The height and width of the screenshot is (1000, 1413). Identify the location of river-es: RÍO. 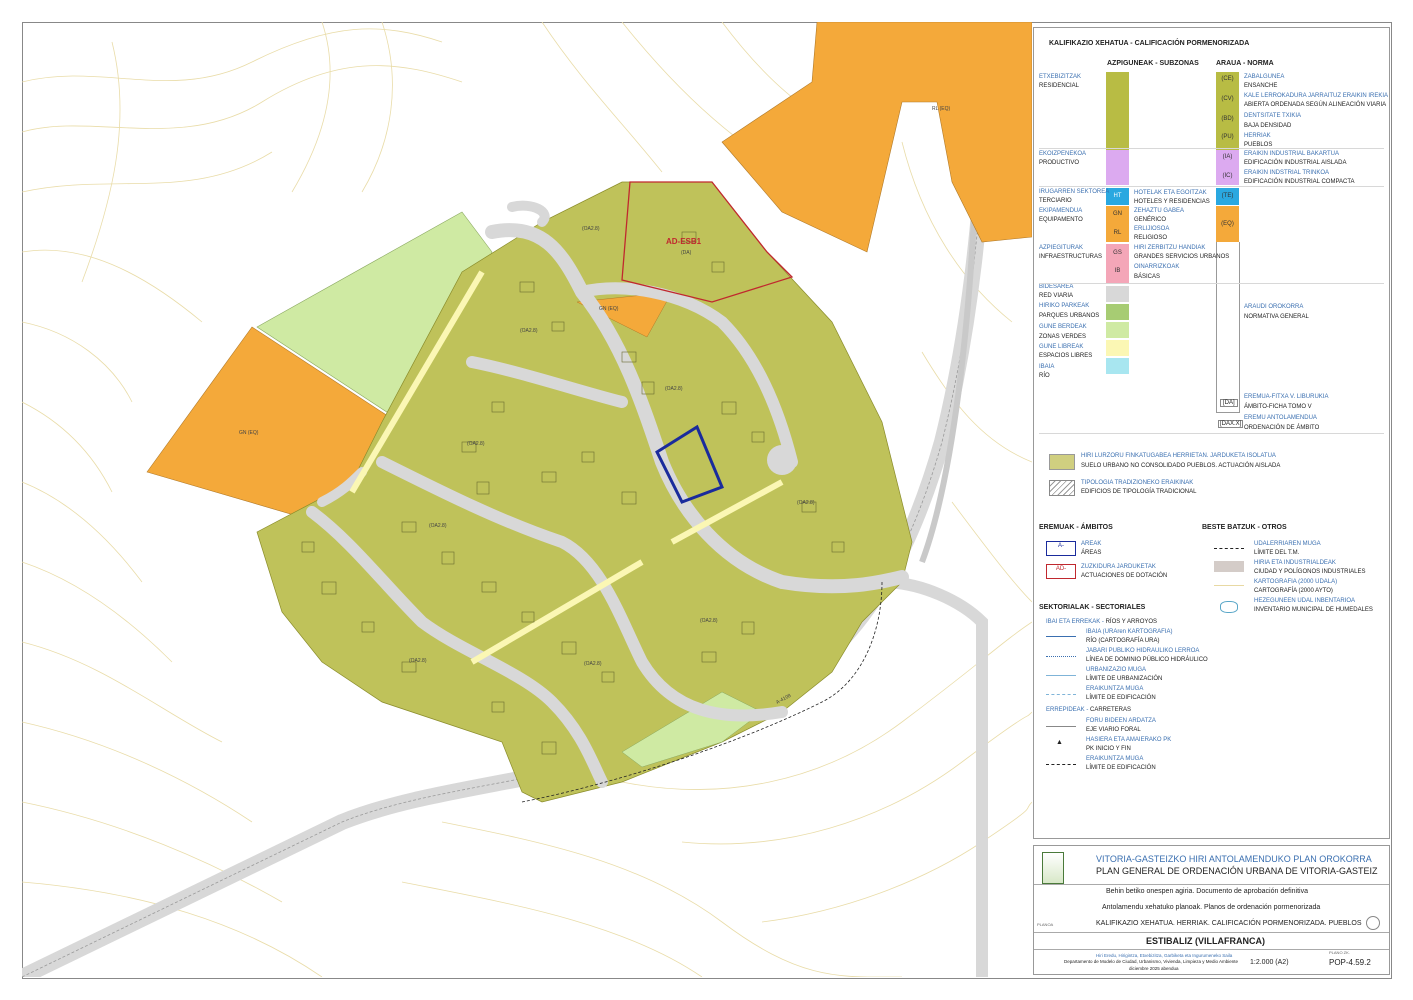
(1044, 376).